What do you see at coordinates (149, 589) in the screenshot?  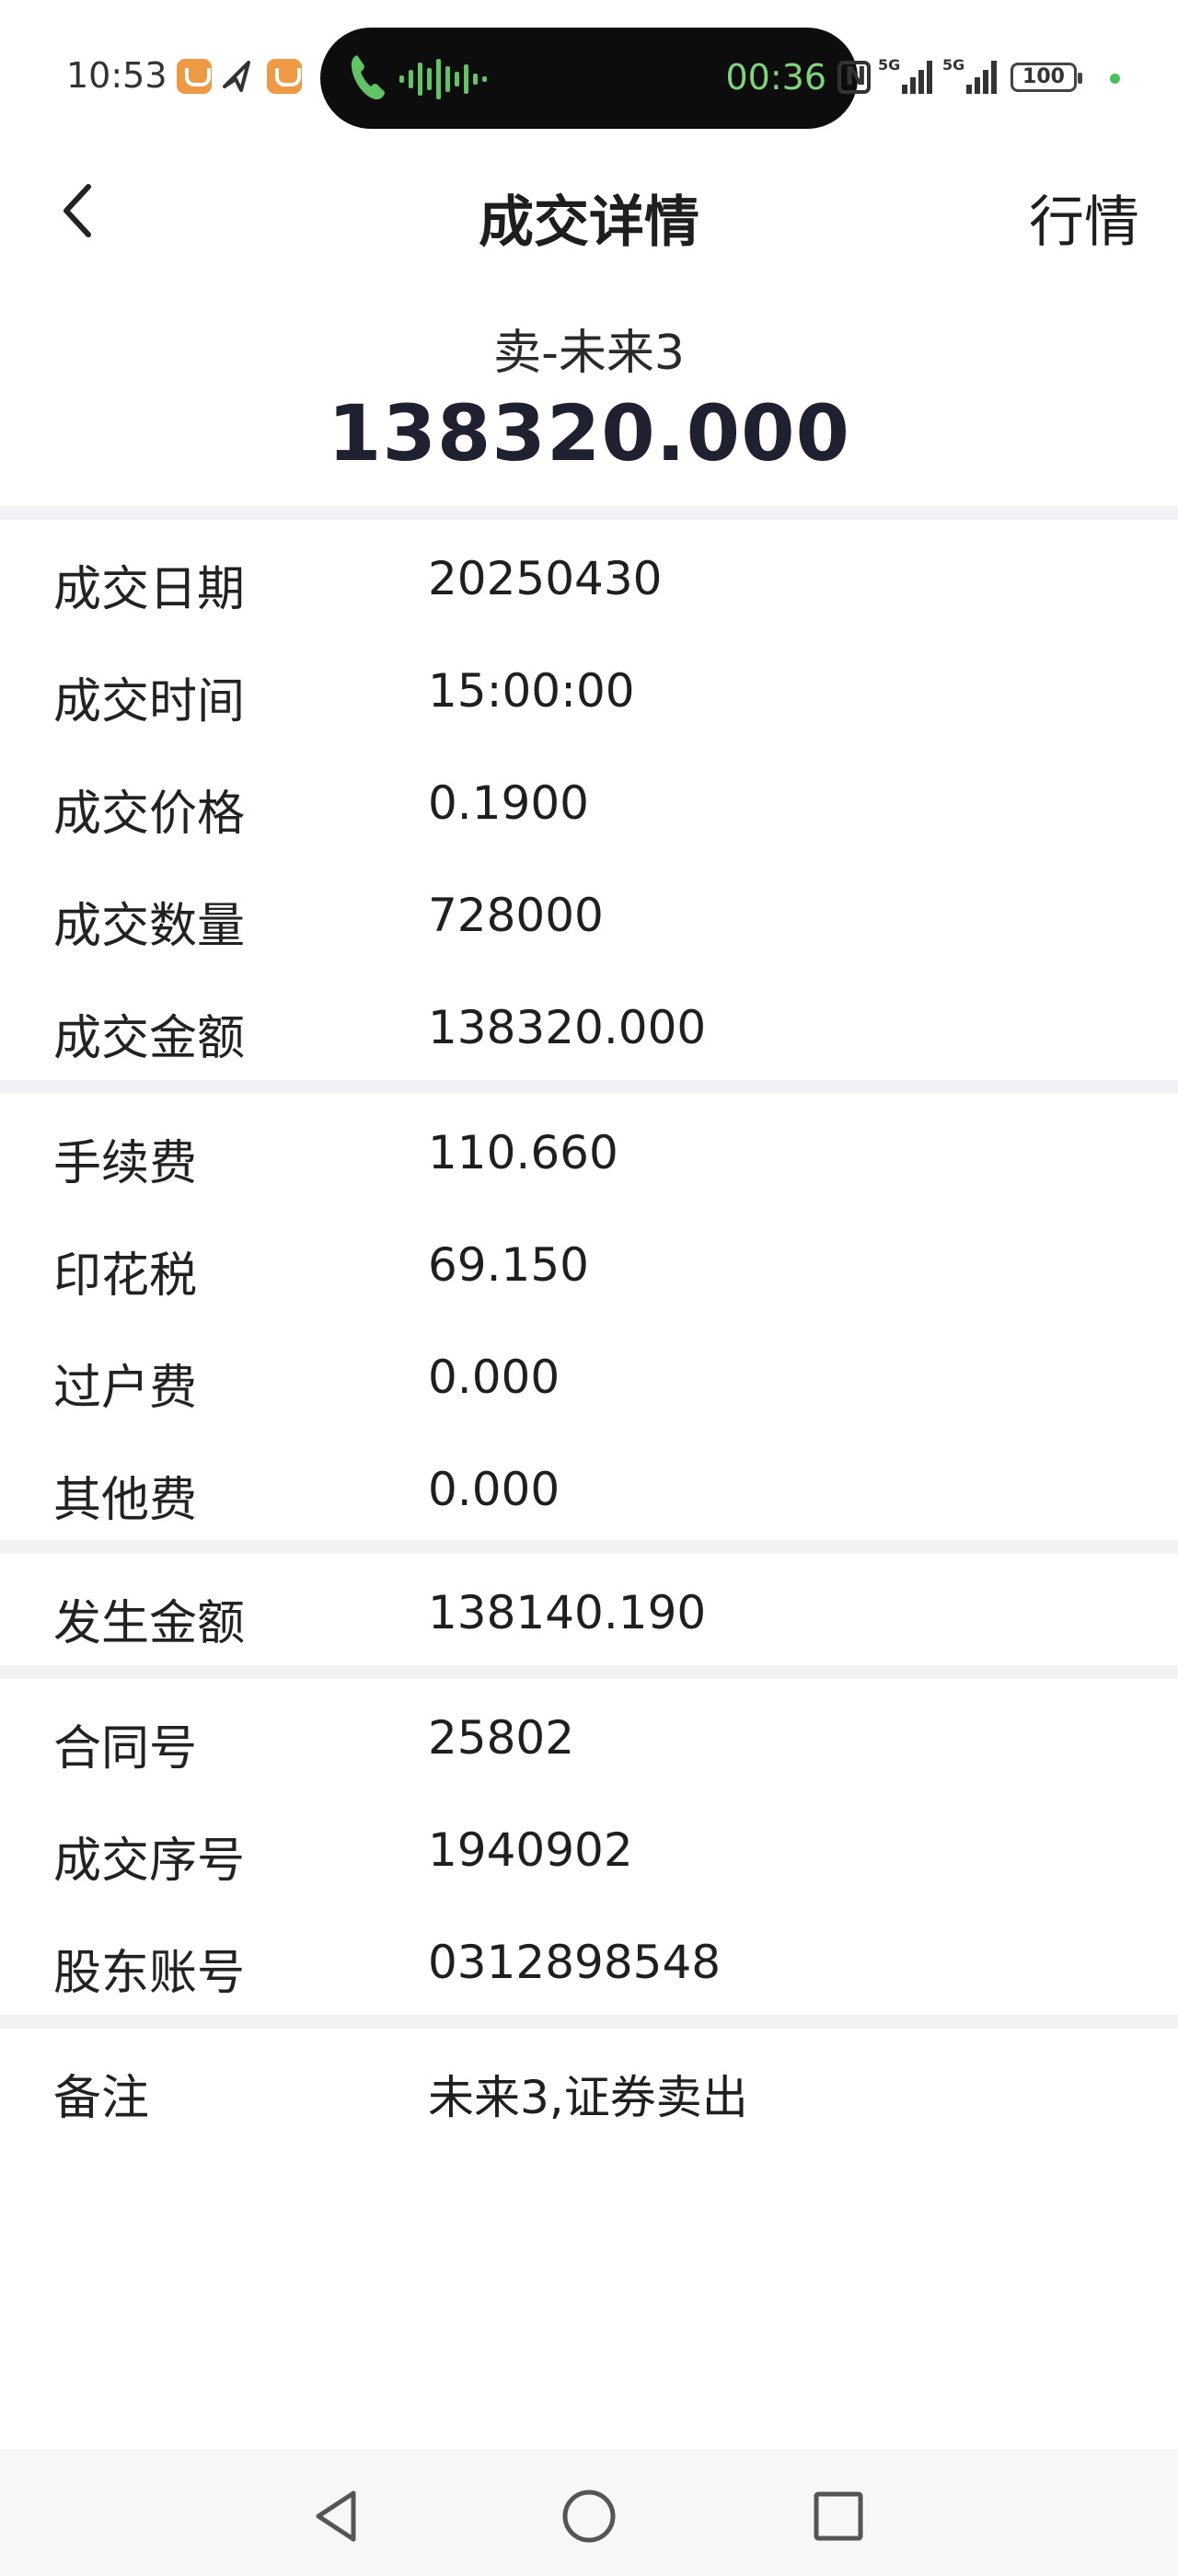 I see `detail-label: 成交日期` at bounding box center [149, 589].